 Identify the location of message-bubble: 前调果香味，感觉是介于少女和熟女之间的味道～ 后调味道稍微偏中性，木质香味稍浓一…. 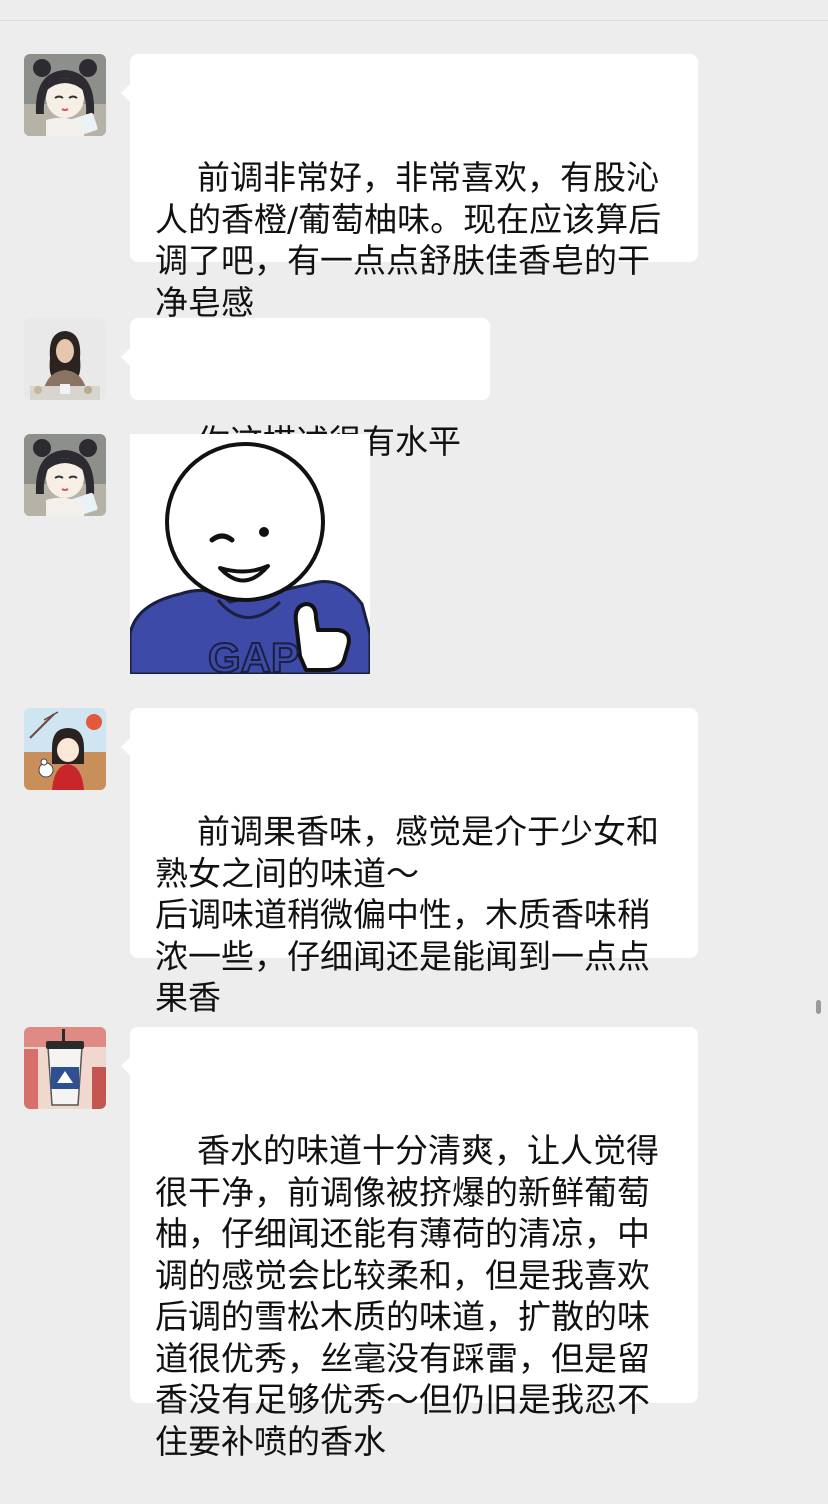
(409, 862).